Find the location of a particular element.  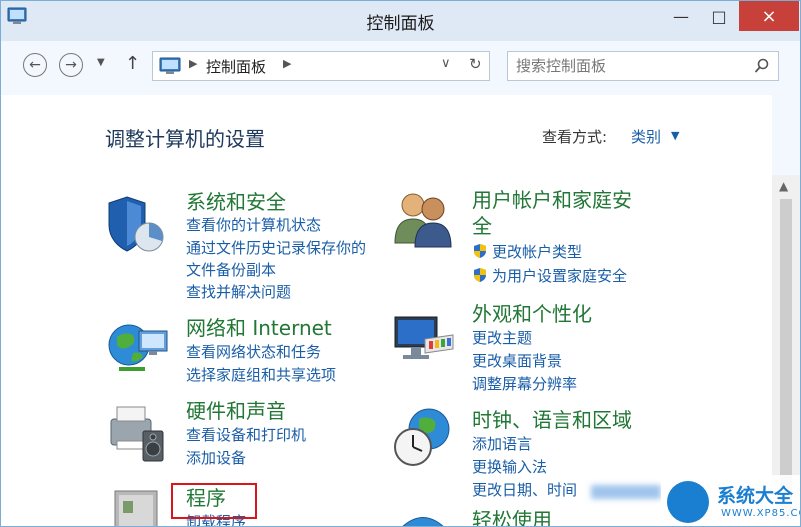

shield-security-icon is located at coordinates (138, 226).